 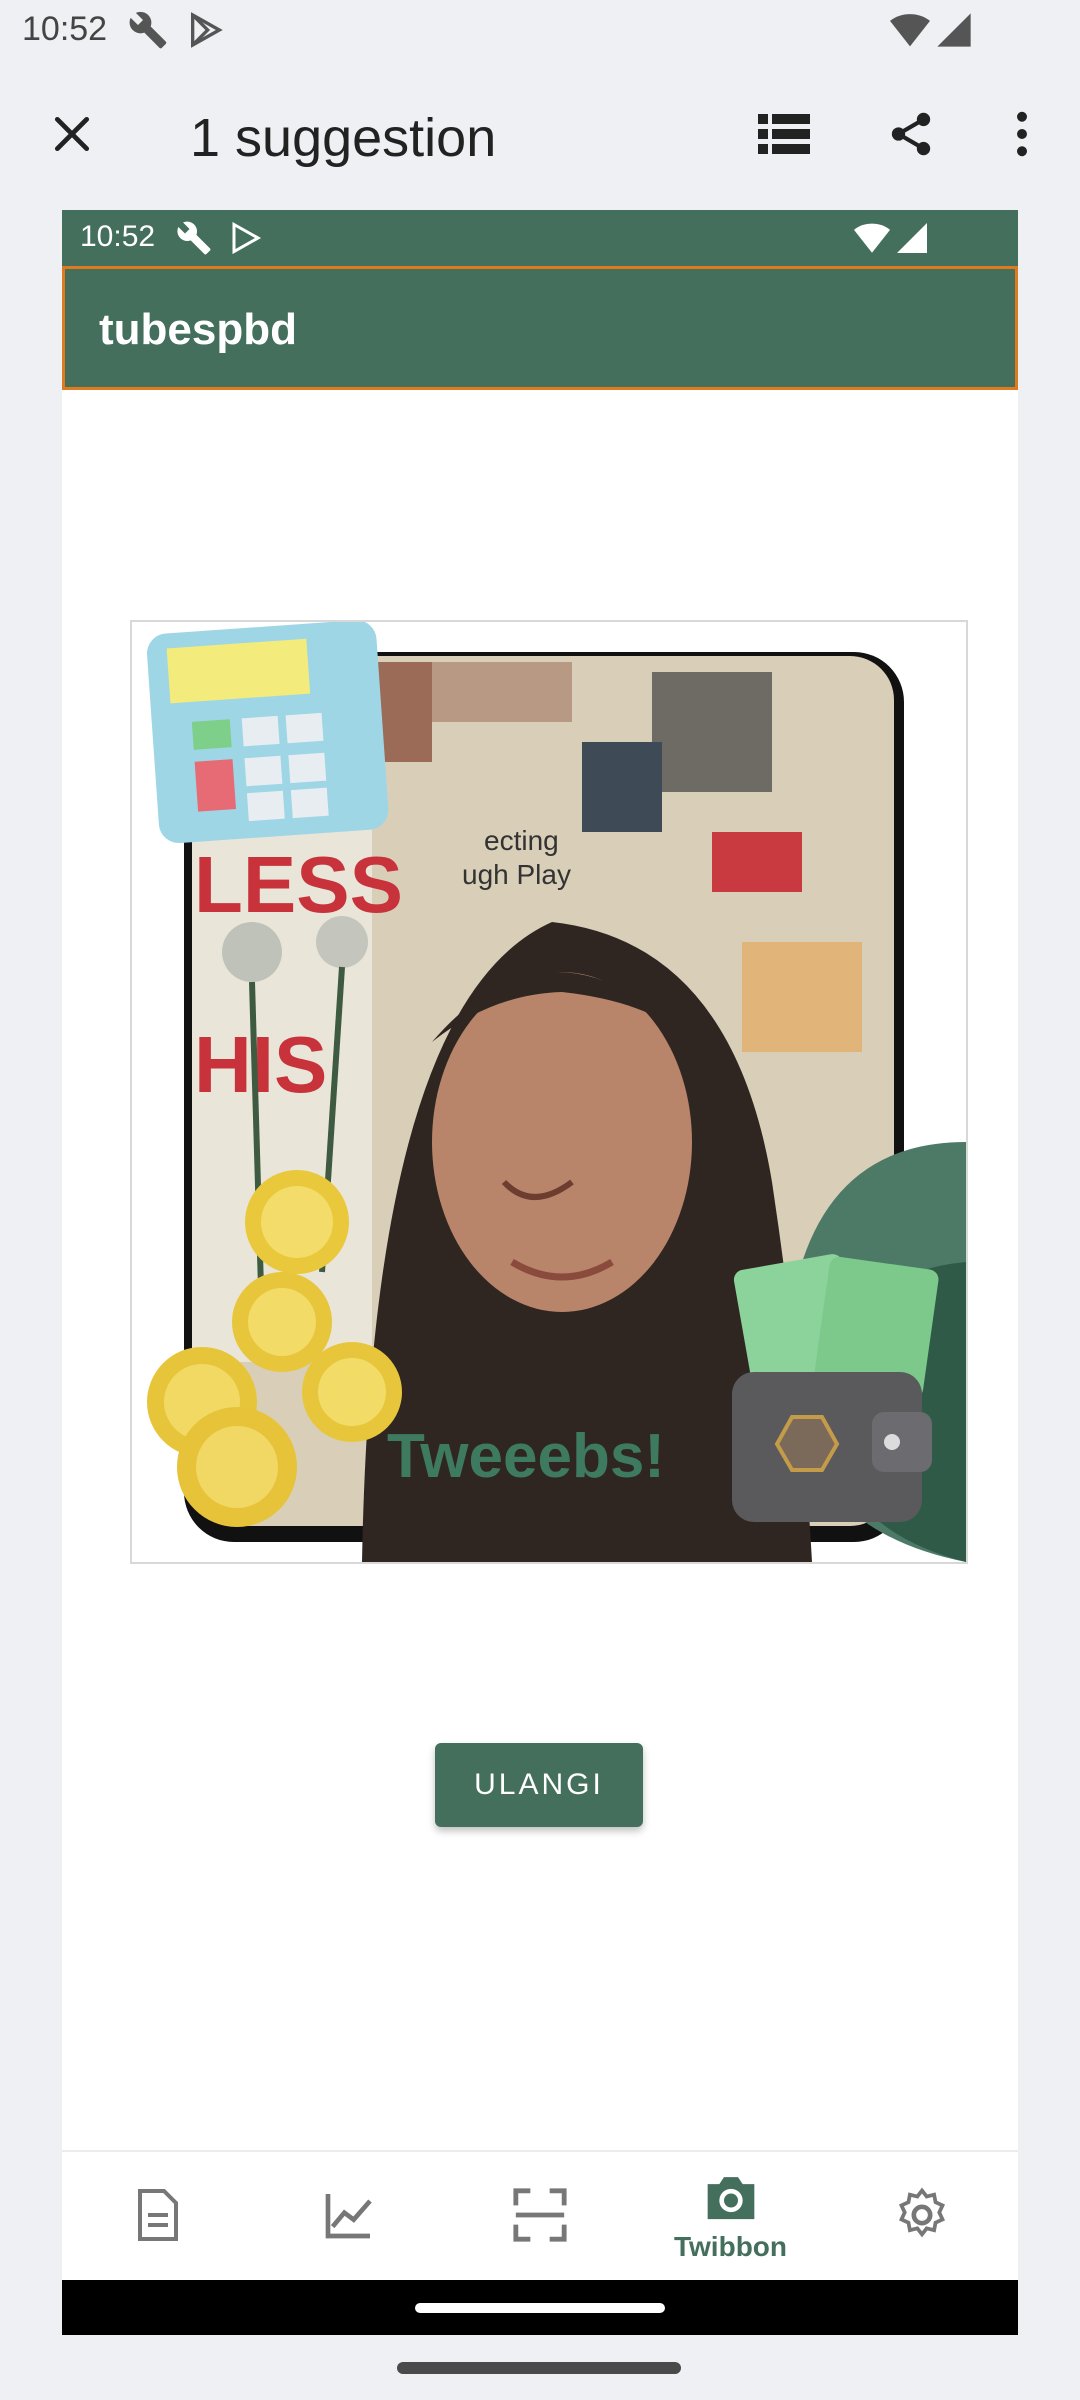 What do you see at coordinates (540, 328) in the screenshot?
I see `highlighted-app-bar: tubespbd` at bounding box center [540, 328].